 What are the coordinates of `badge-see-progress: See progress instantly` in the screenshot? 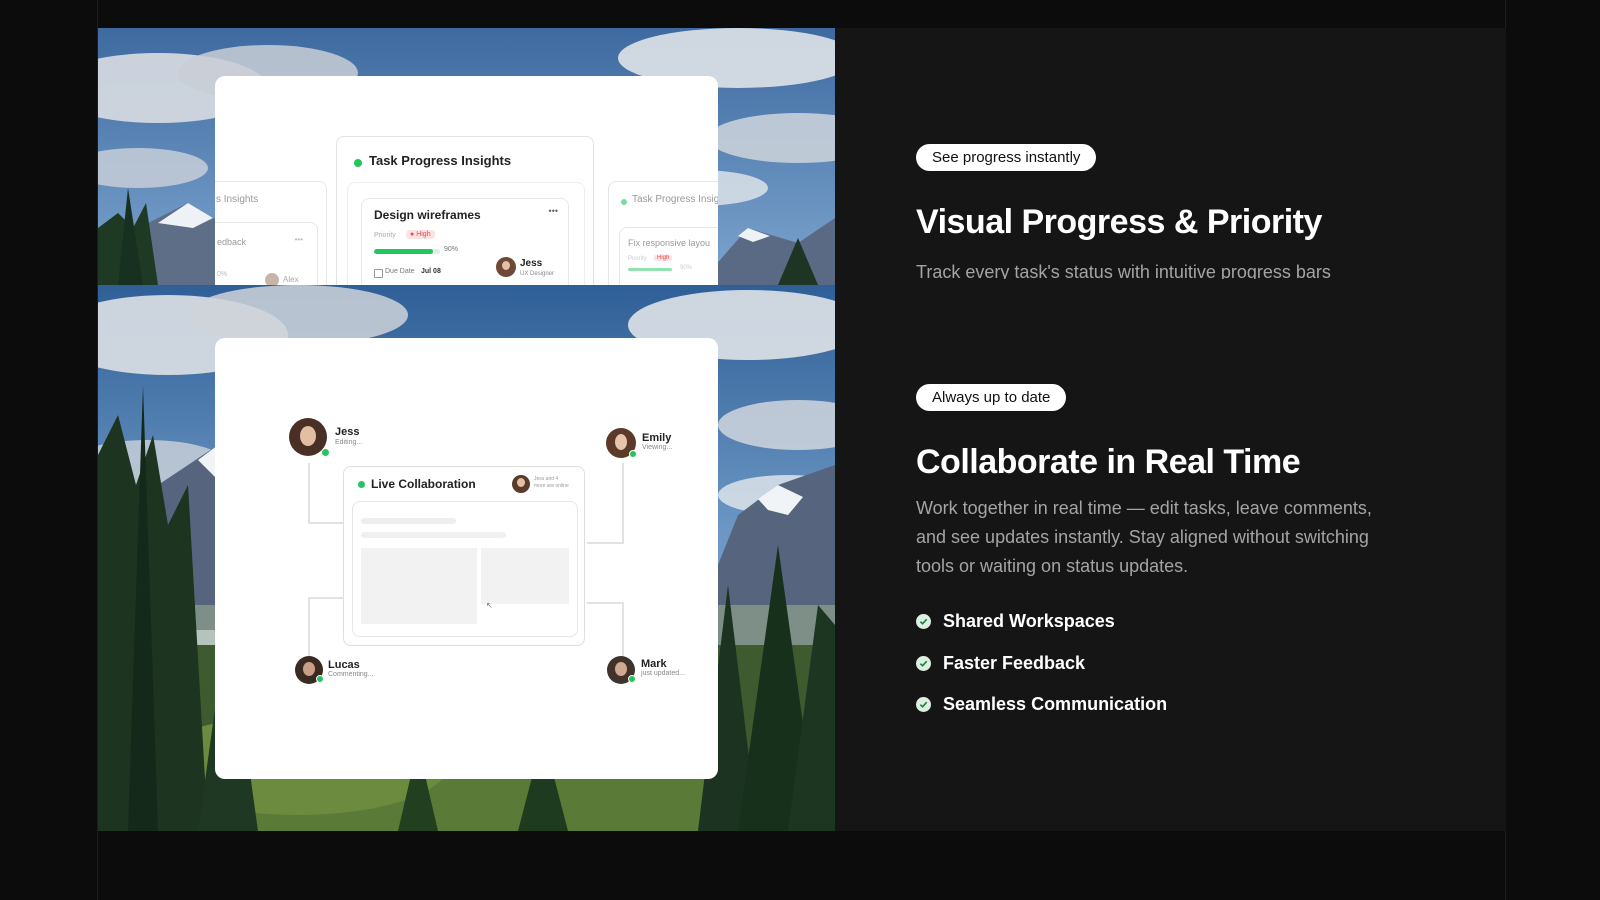 It's located at (1006, 157).